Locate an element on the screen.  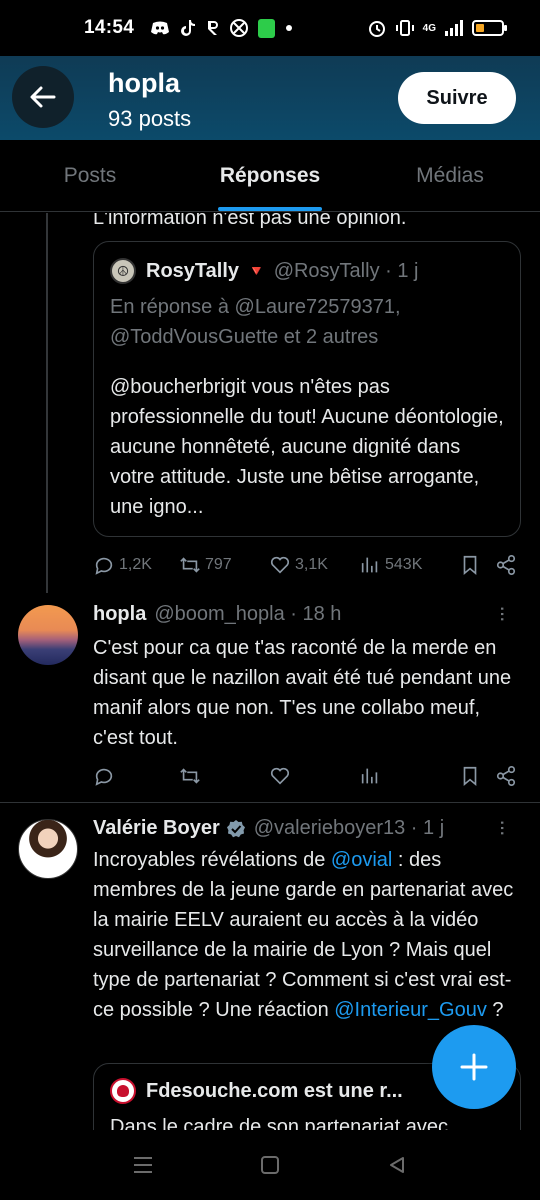
tweet-header: hopla @boom_hopla · 18 h is located at coordinates (217, 614).